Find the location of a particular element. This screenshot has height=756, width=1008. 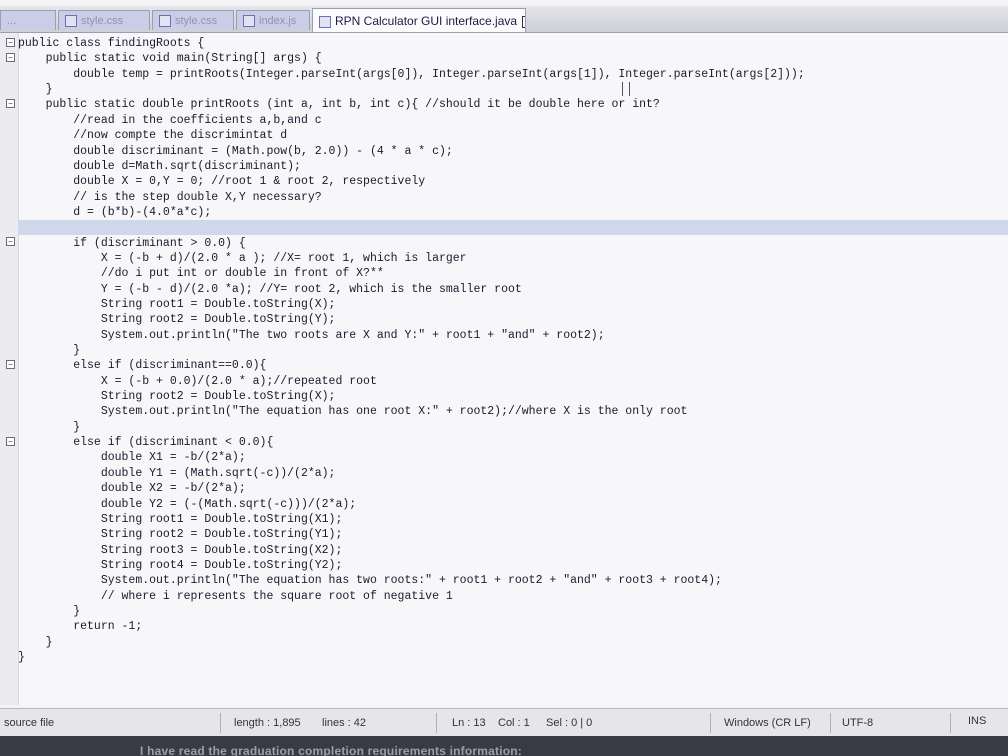

code-line is located at coordinates (513, 228).